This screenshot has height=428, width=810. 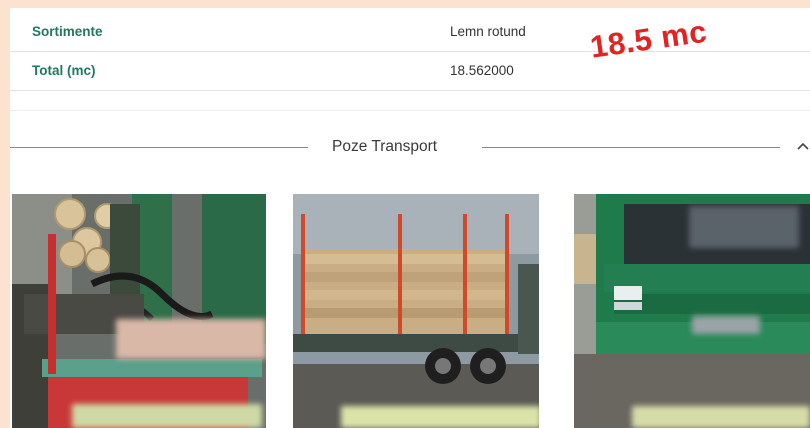 What do you see at coordinates (631, 147) in the screenshot?
I see `divider-right` at bounding box center [631, 147].